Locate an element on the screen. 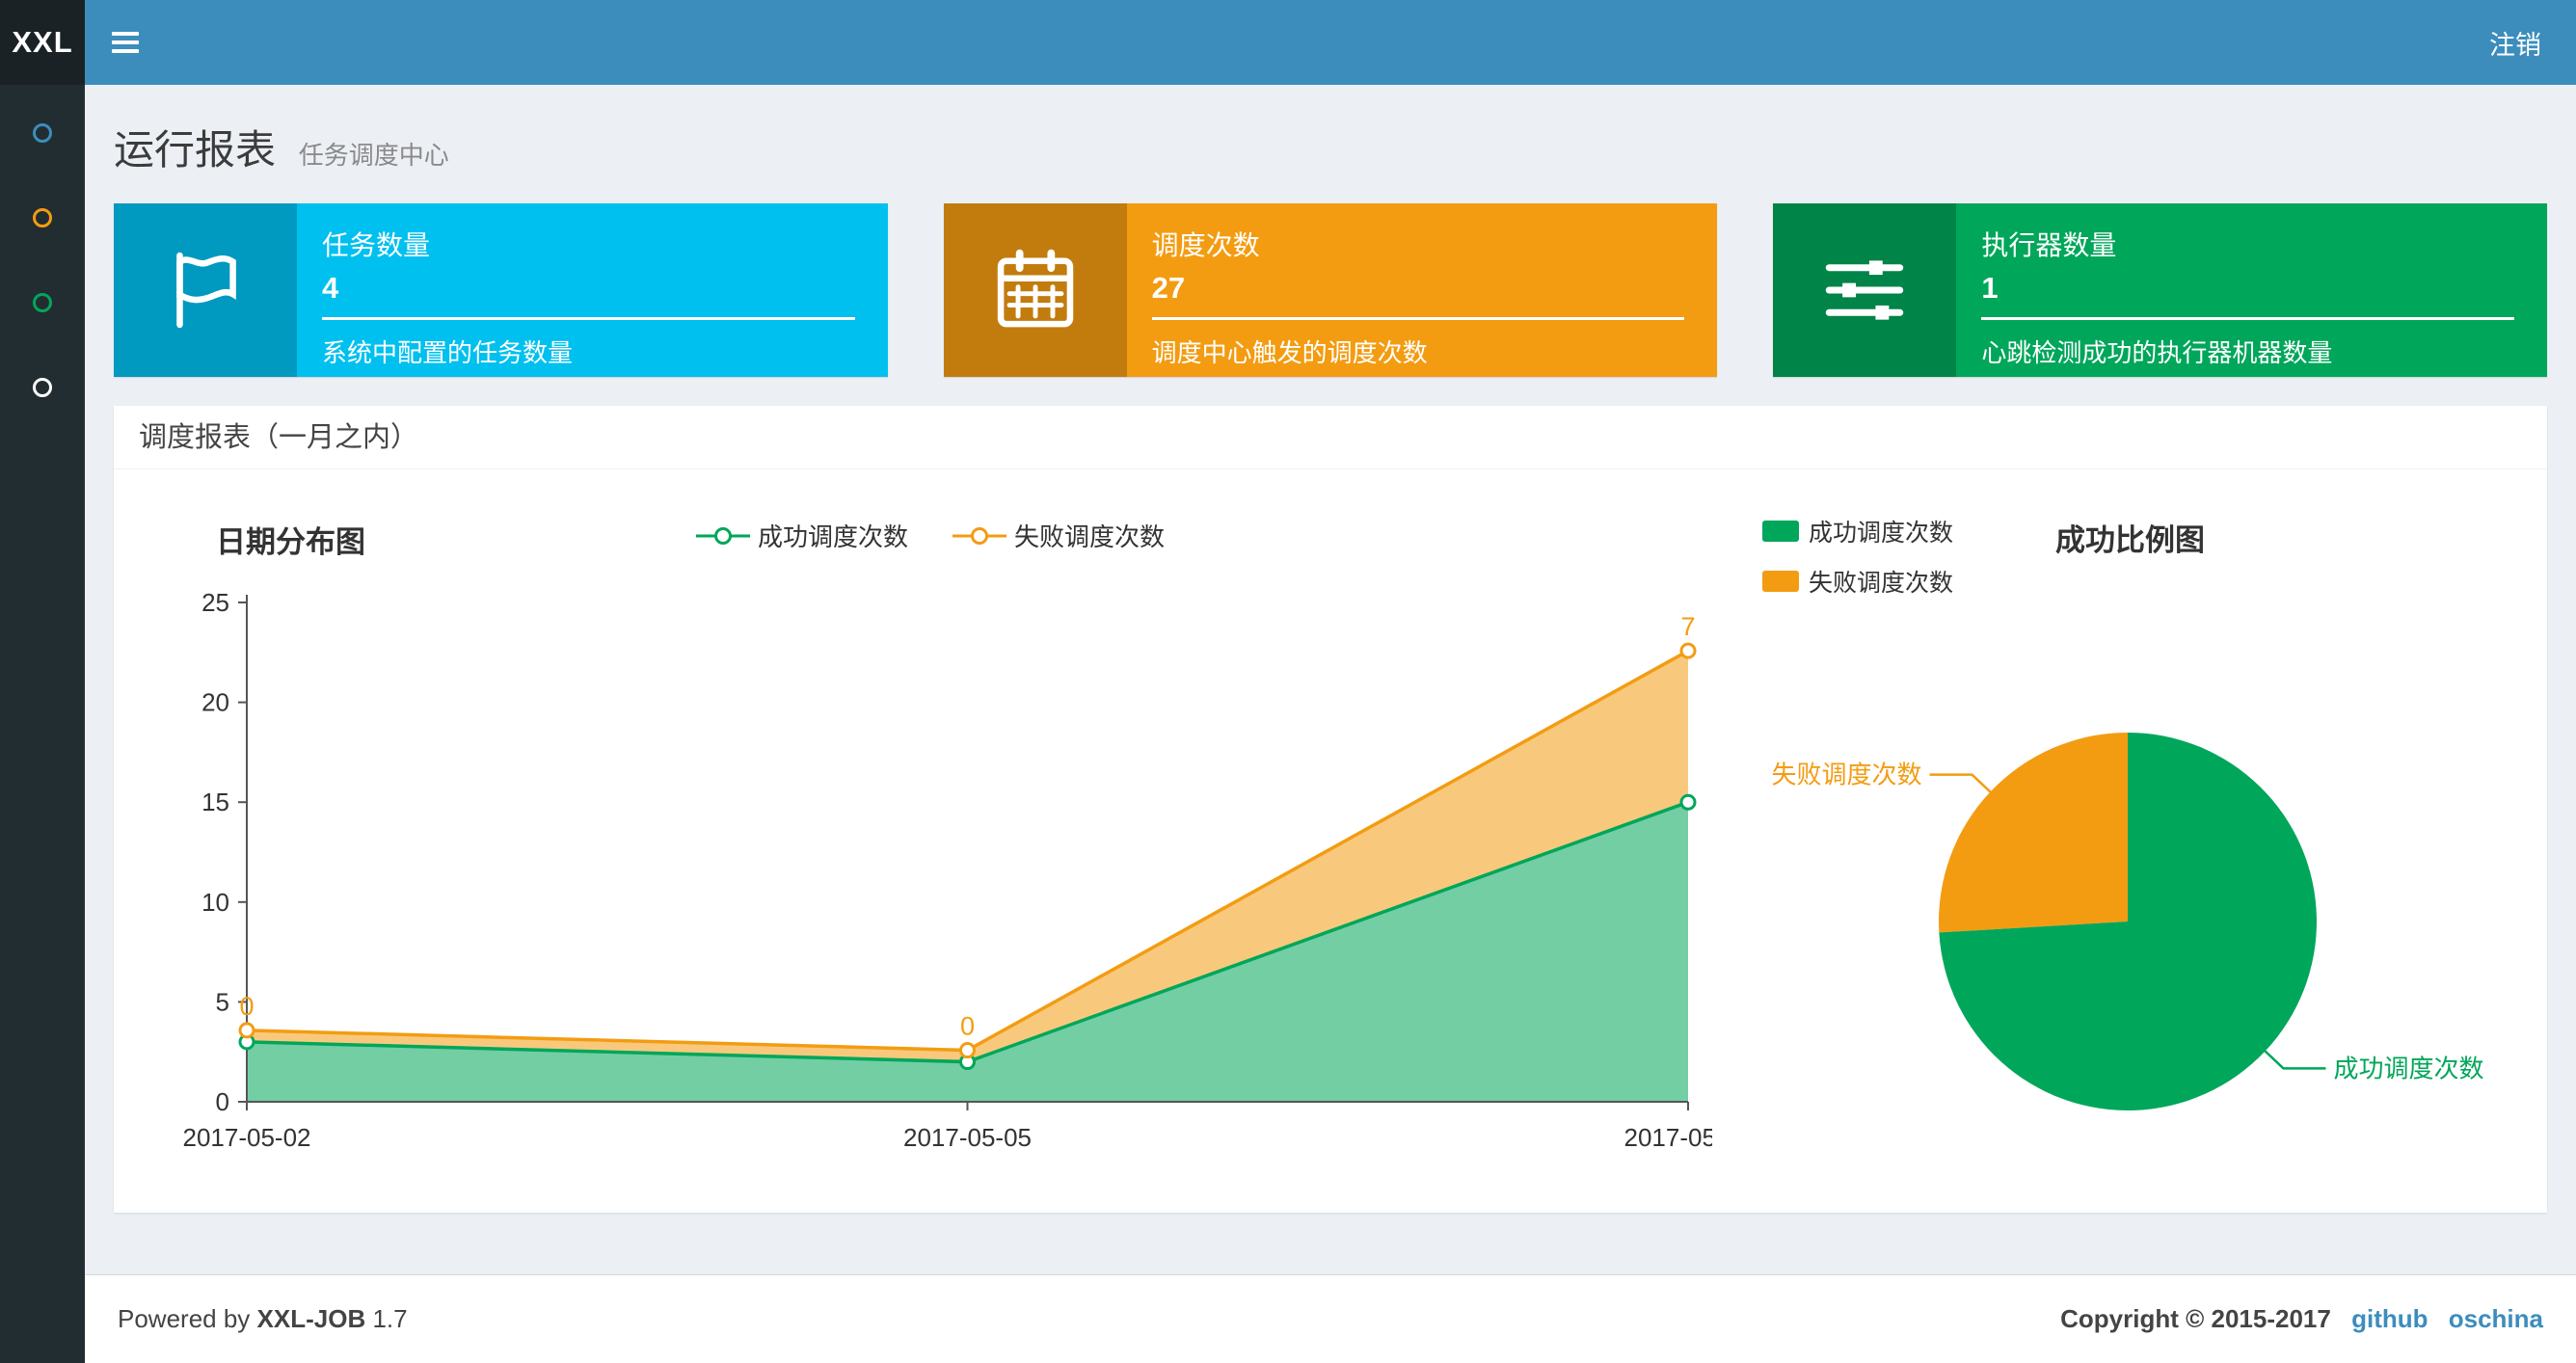  powered-by-text: Powered by is located at coordinates (185, 1318).